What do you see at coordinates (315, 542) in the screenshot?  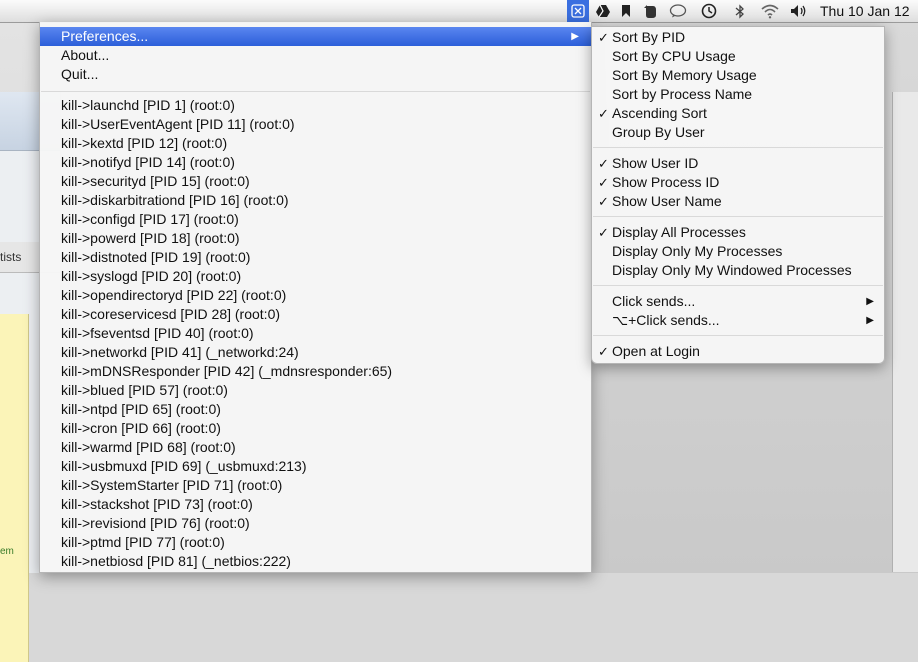 I see `process-item: kill->ptmd [PID 77] (root:0)` at bounding box center [315, 542].